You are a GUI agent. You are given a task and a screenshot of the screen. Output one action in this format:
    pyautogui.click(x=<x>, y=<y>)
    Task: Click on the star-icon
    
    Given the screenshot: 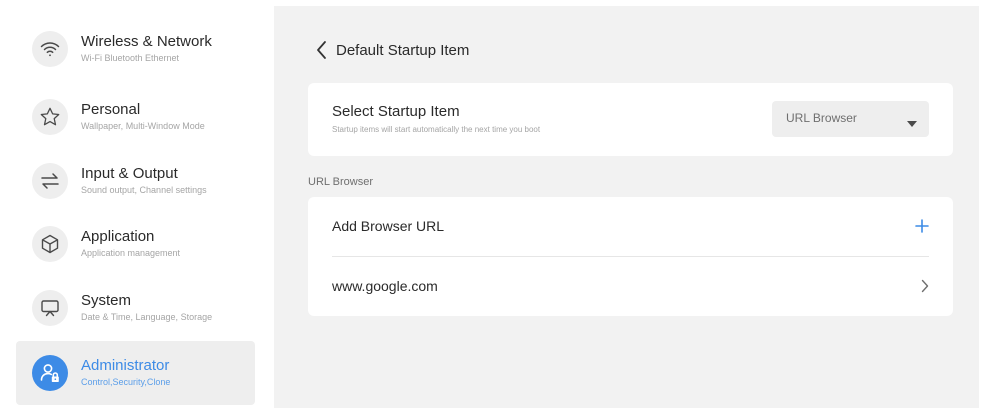 What is the action you would take?
    pyautogui.click(x=50, y=117)
    